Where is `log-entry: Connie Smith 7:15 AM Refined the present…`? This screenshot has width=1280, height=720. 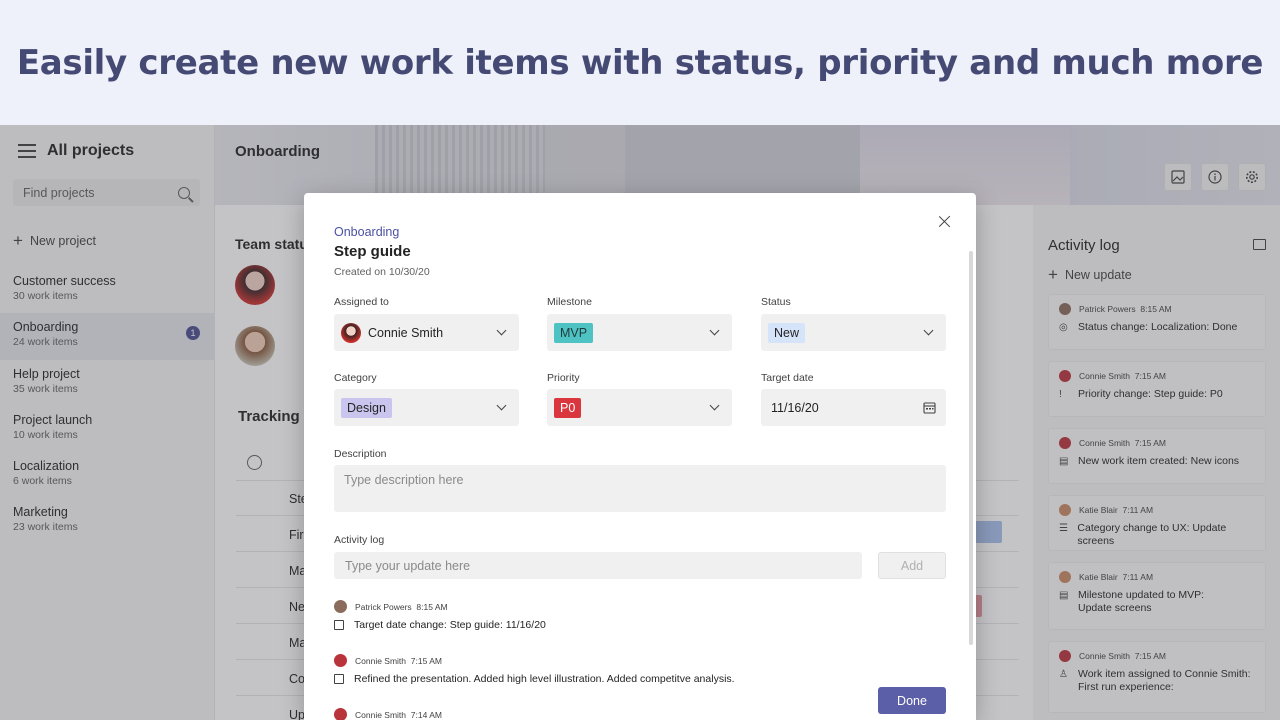
log-entry: Connie Smith 7:15 AM Refined the present… is located at coordinates (534, 669).